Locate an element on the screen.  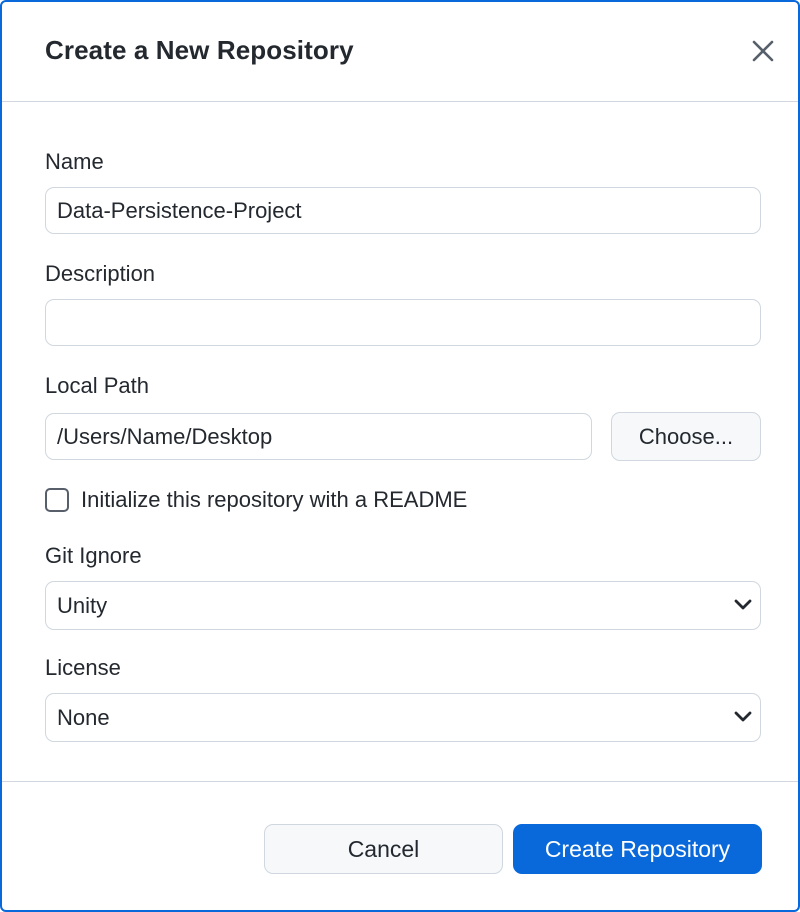
create-repository-button: Create Repository is located at coordinates (637, 849).